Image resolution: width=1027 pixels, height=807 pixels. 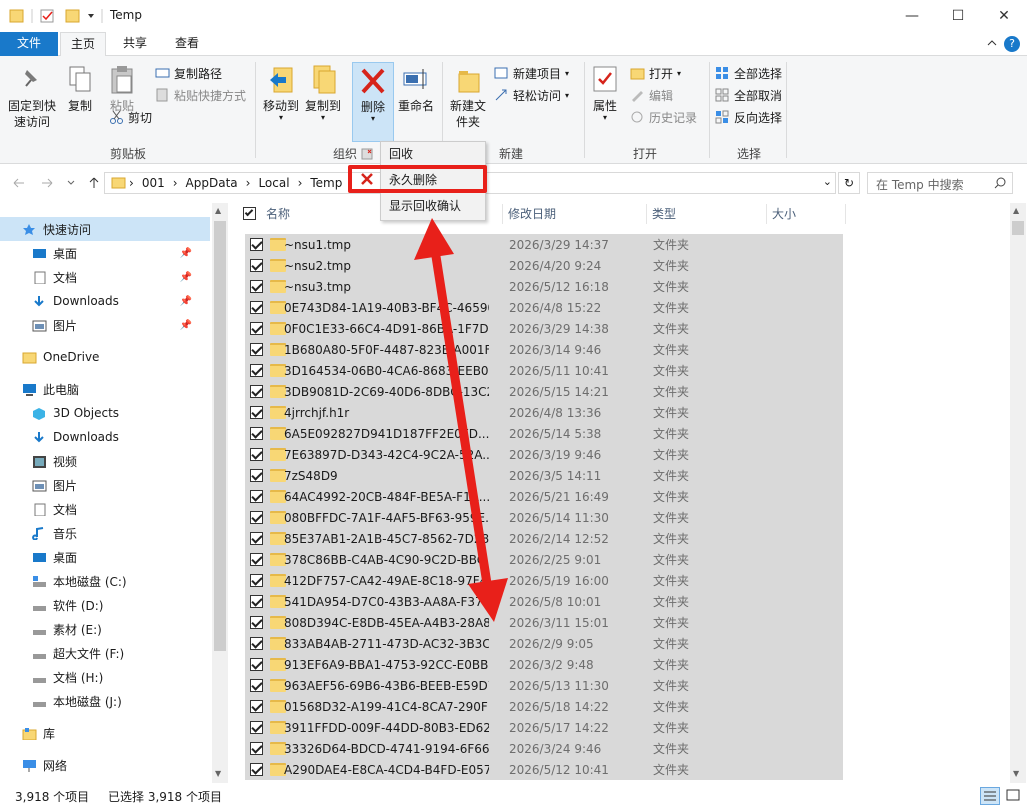 What do you see at coordinates (105, 677) in the screenshot?
I see `nav-item: 文档 (H:)` at bounding box center [105, 677].